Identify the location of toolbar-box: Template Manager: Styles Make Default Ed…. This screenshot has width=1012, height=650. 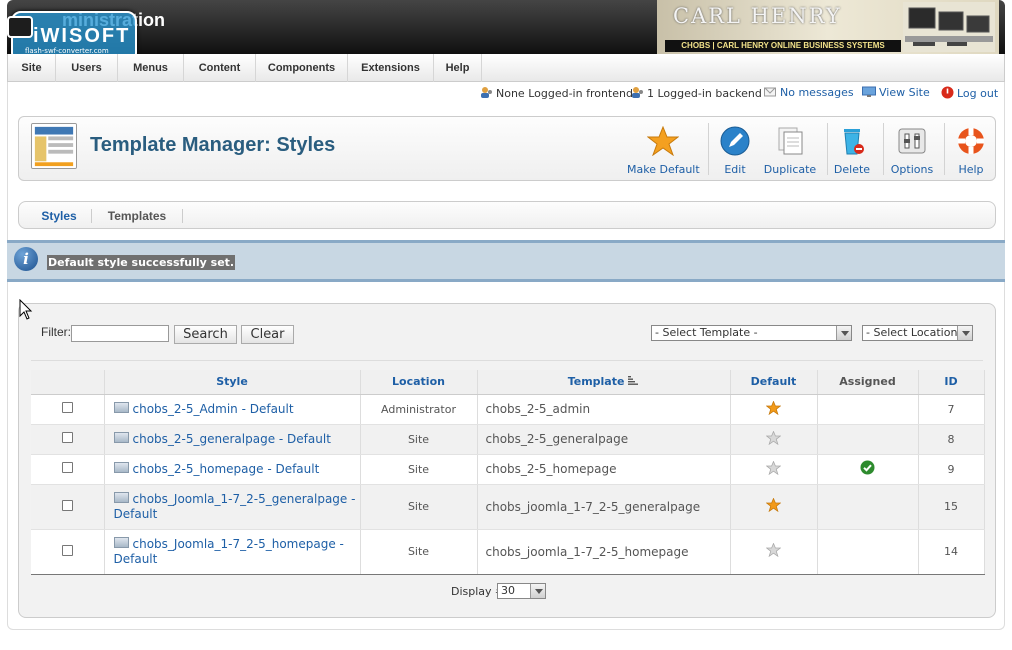
(507, 148).